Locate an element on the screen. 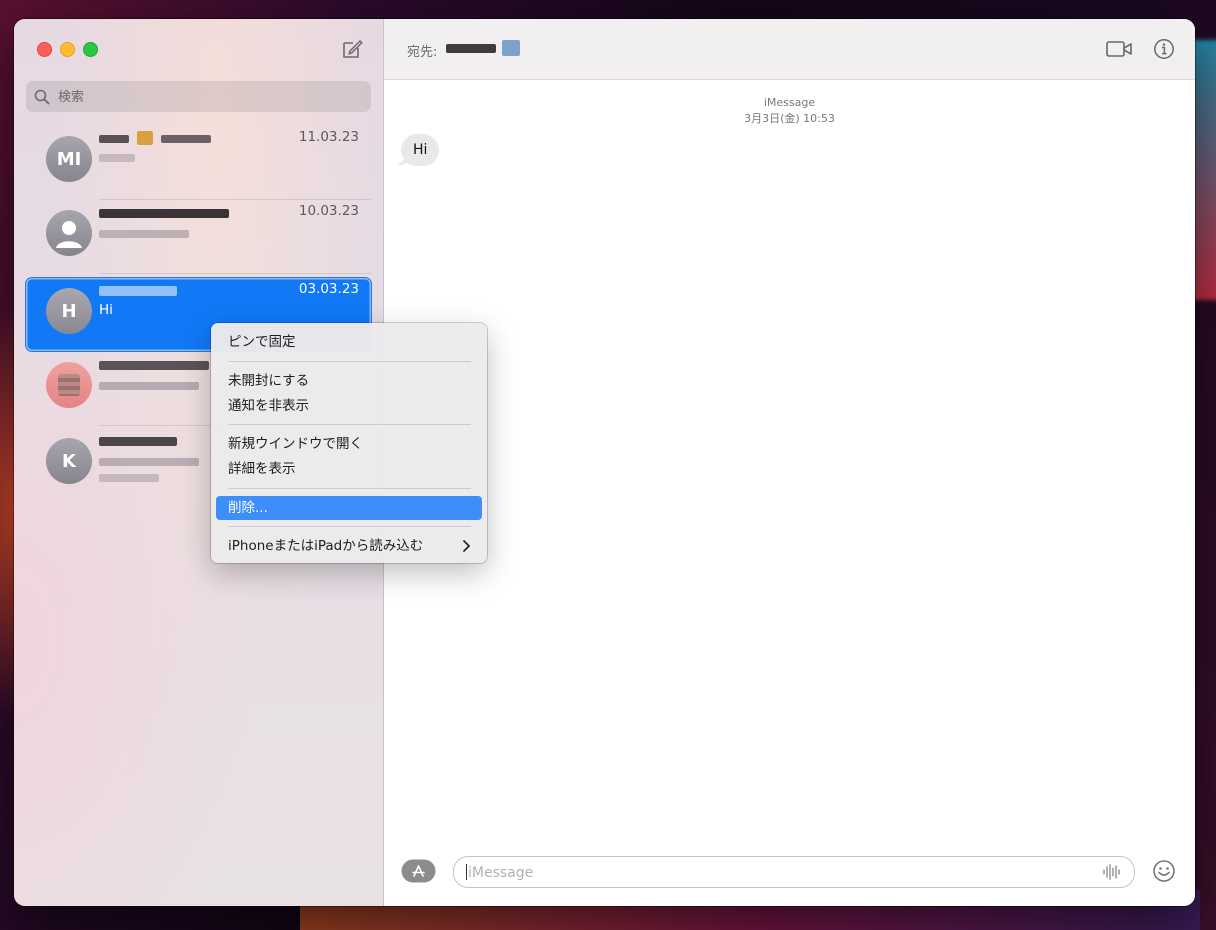 The image size is (1216, 930). received-message-bubble: Hi is located at coordinates (420, 150).